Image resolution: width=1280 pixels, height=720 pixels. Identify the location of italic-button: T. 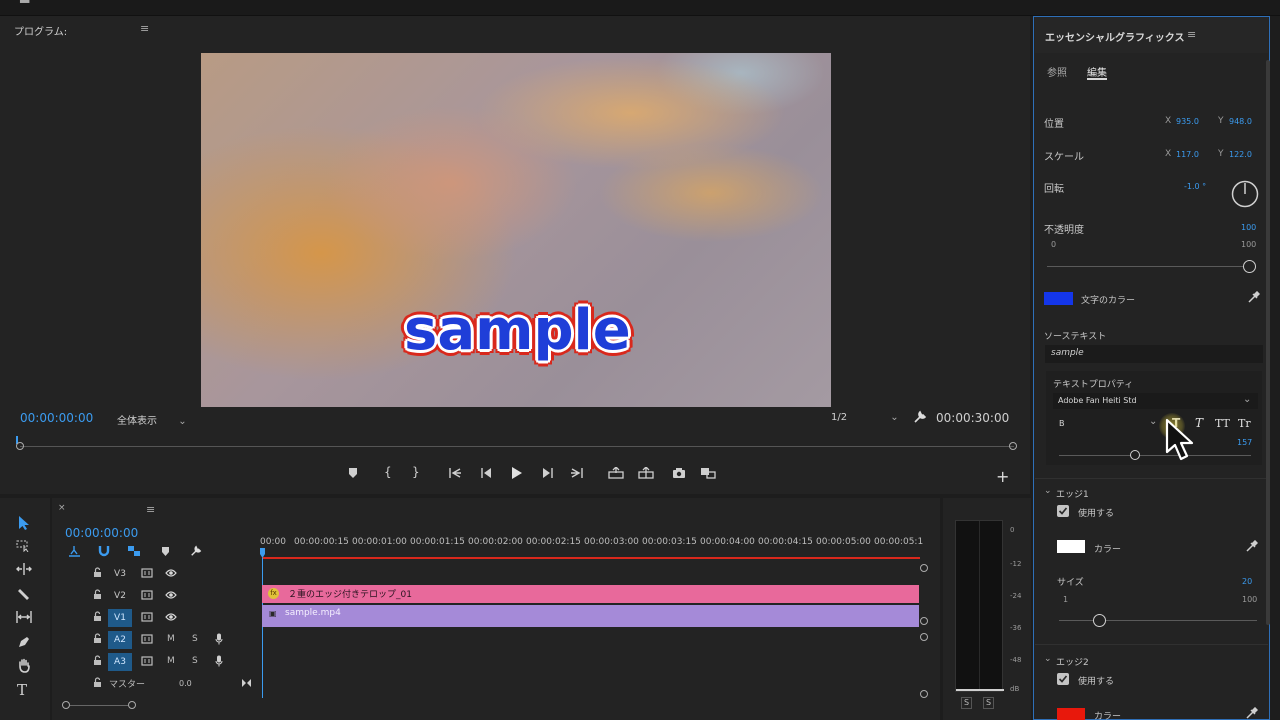
(1199, 423).